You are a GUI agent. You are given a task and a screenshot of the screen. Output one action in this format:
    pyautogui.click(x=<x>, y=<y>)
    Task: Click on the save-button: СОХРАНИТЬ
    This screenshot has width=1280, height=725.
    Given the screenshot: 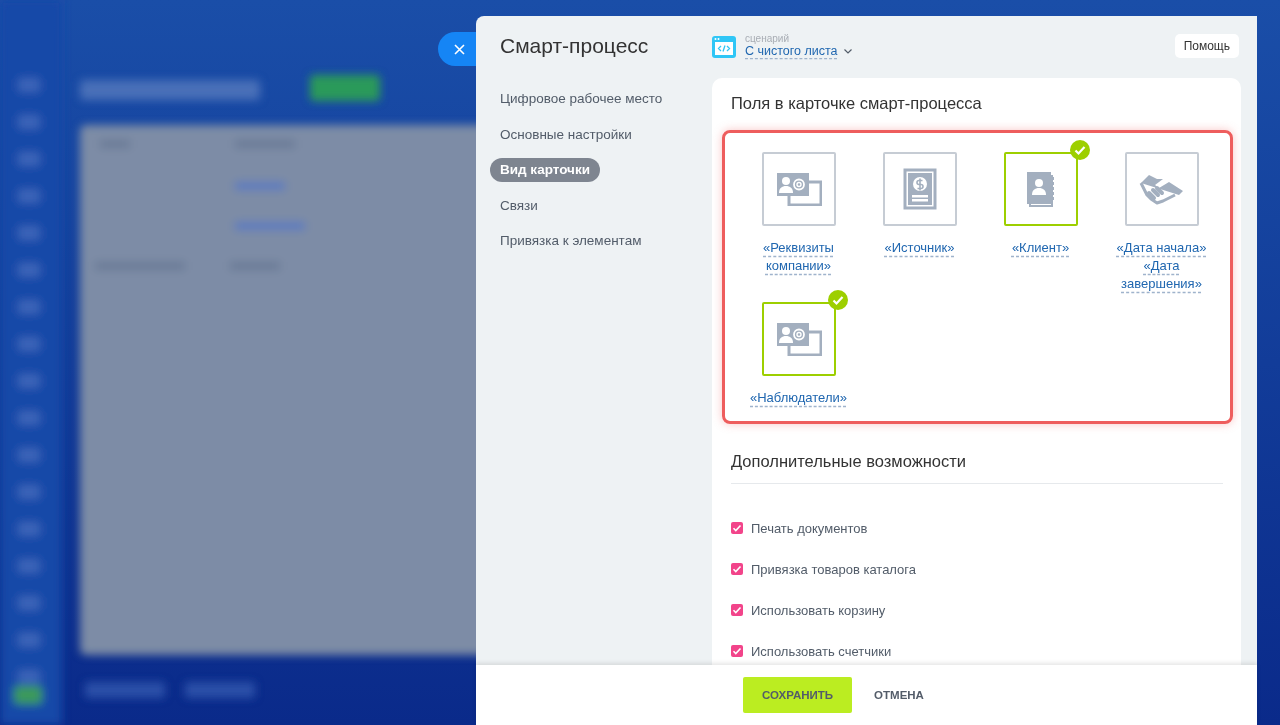 What is the action you would take?
    pyautogui.click(x=798, y=695)
    